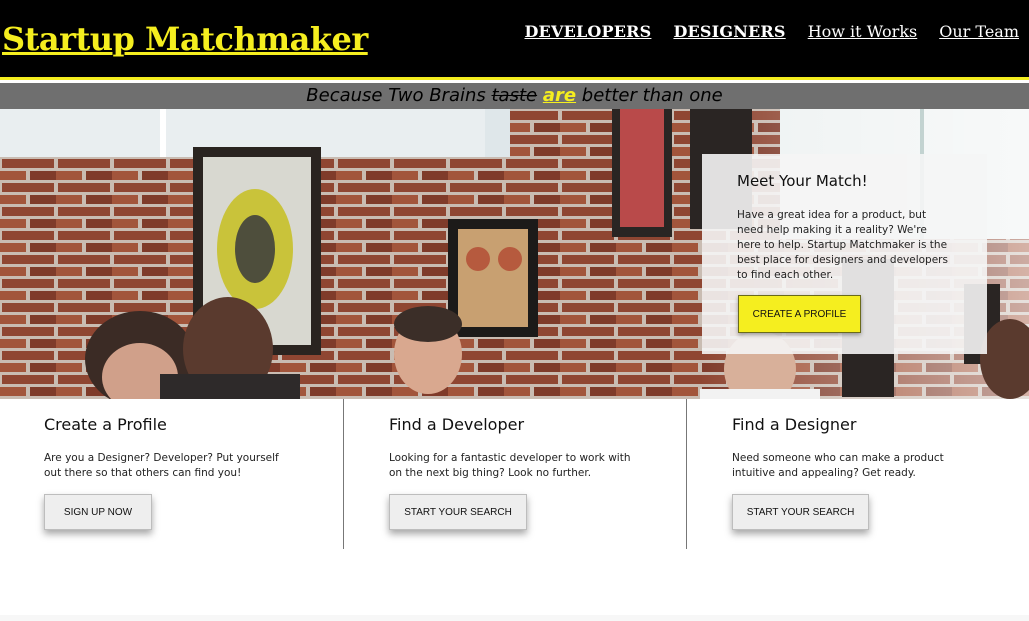 This screenshot has width=1029, height=621. What do you see at coordinates (514, 618) in the screenshot?
I see `footer-divider` at bounding box center [514, 618].